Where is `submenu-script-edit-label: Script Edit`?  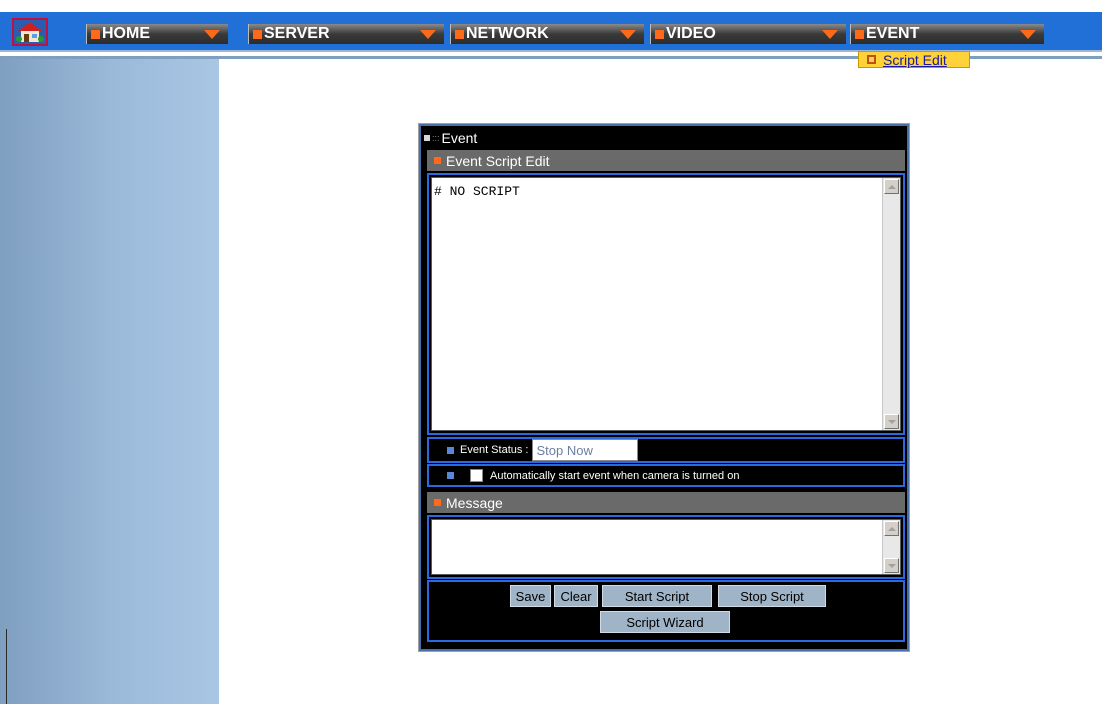 submenu-script-edit-label: Script Edit is located at coordinates (915, 59).